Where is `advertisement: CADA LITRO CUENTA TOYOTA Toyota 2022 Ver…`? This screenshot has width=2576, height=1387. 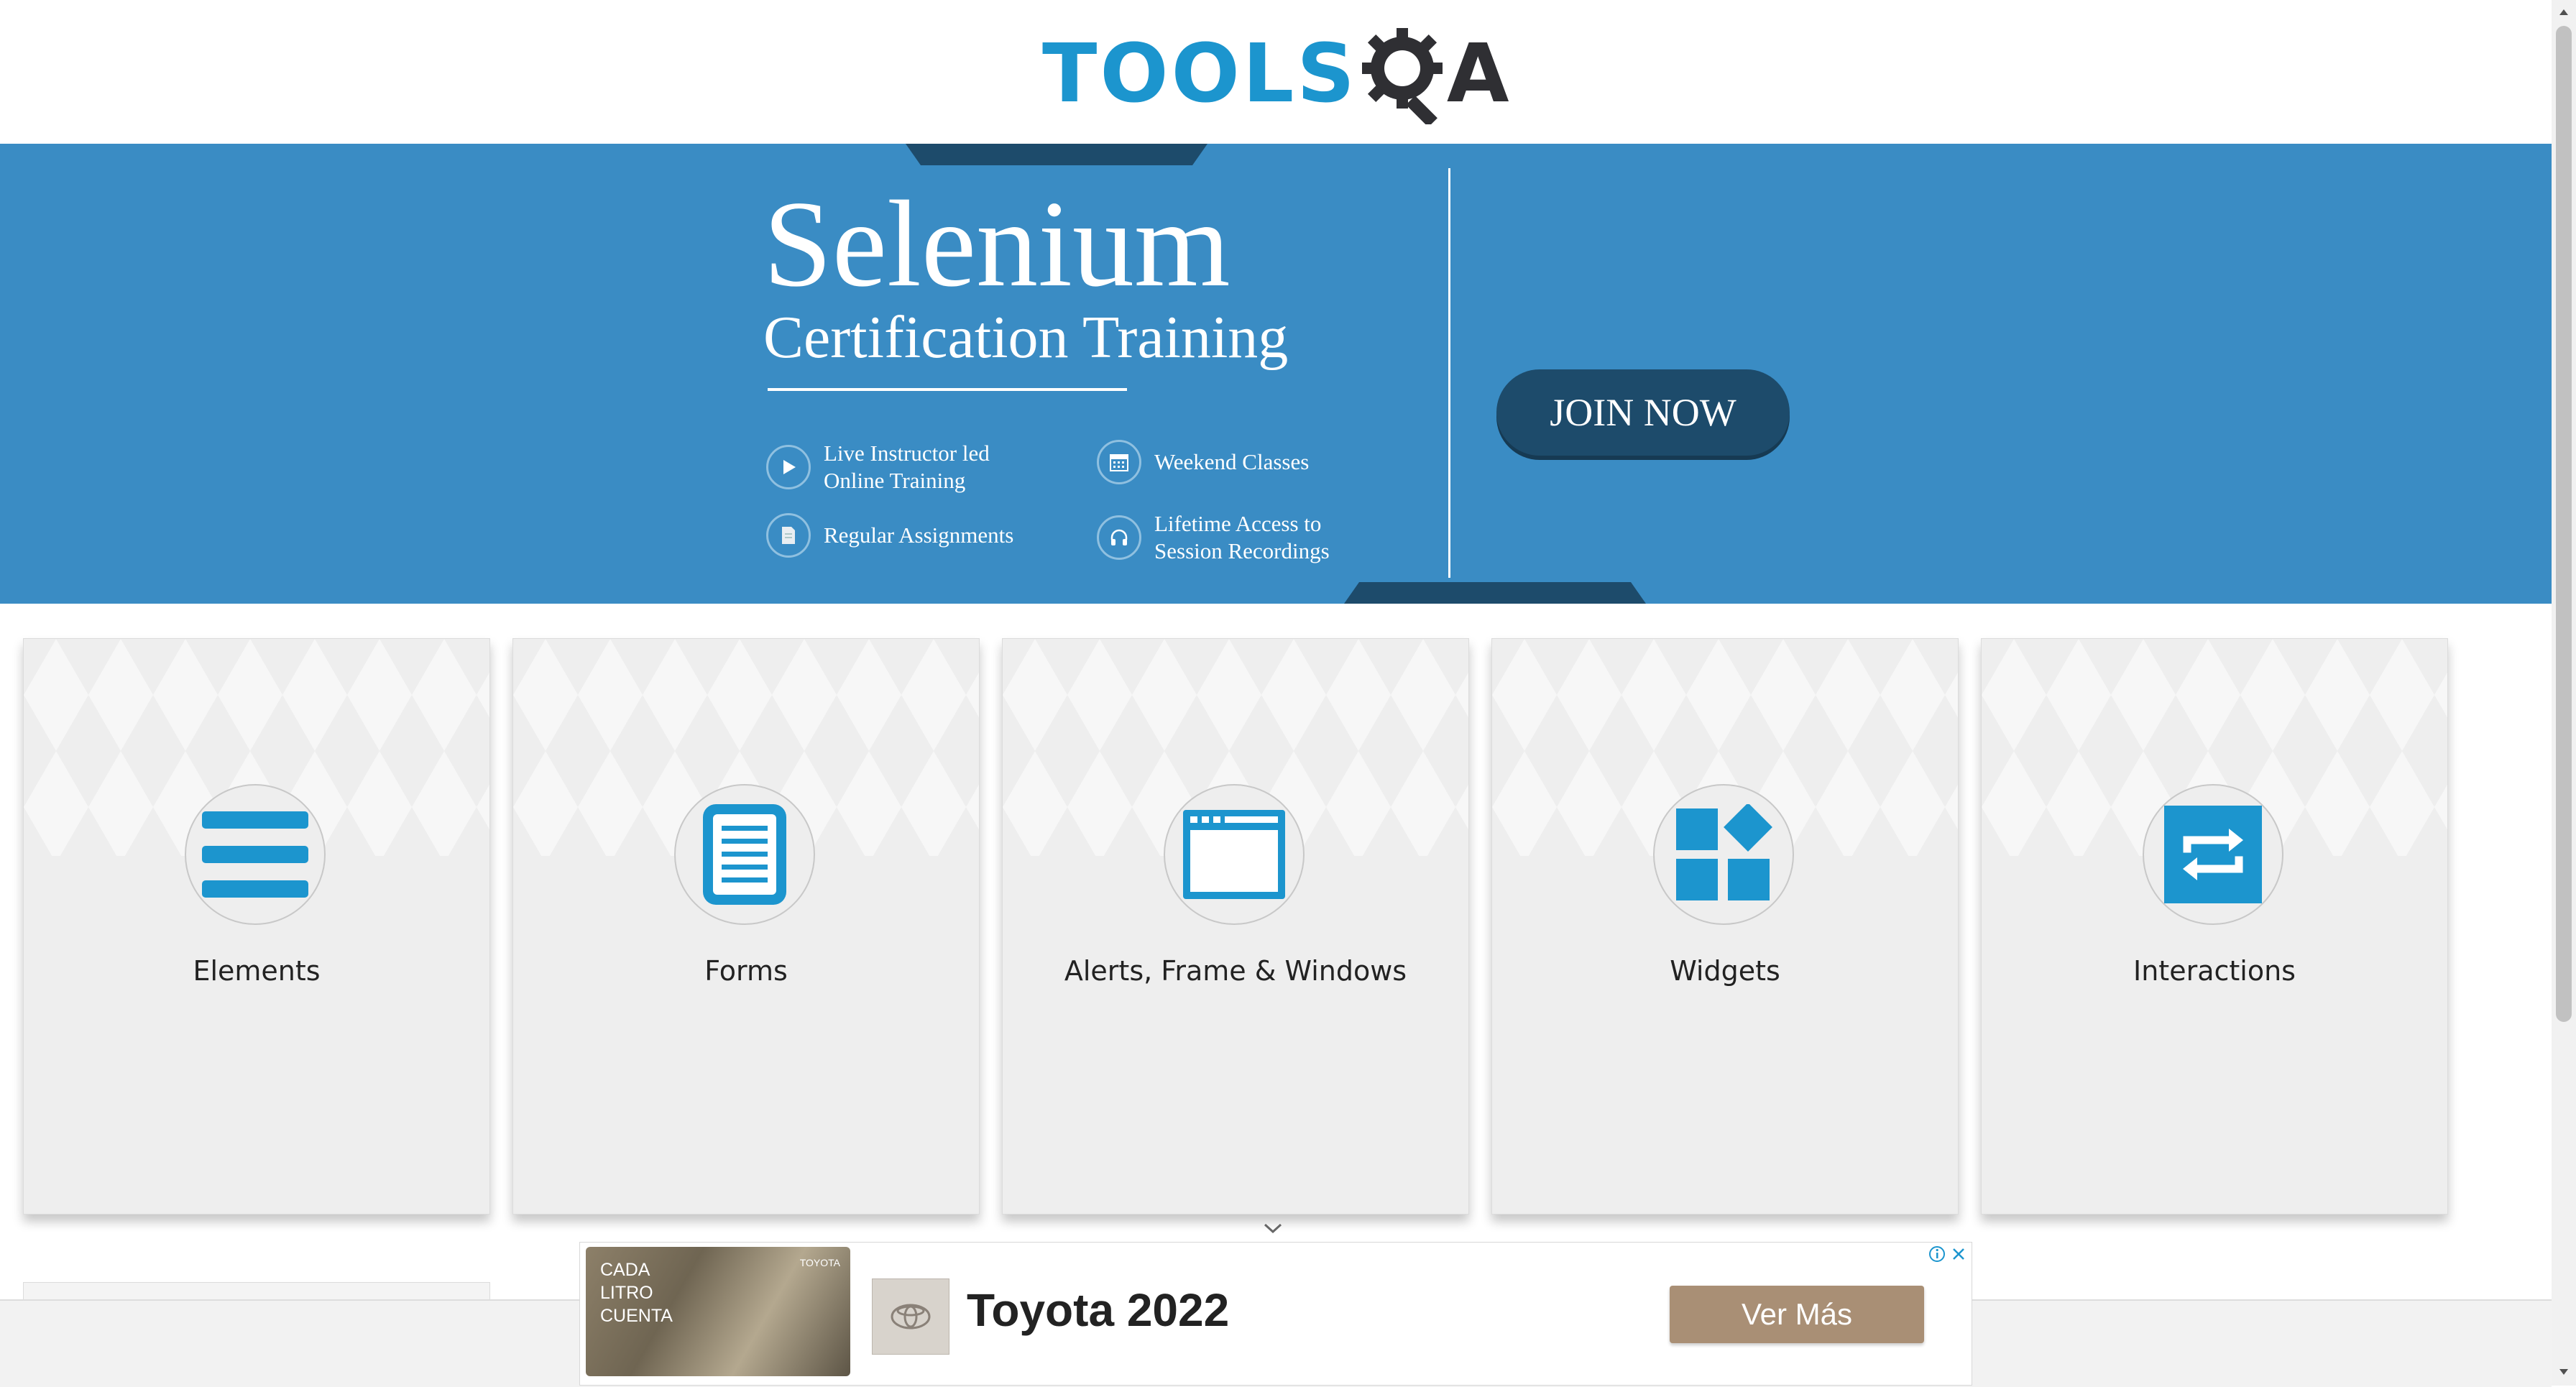 advertisement: CADA LITRO CUENTA TOYOTA Toyota 2022 Ver… is located at coordinates (1275, 1314).